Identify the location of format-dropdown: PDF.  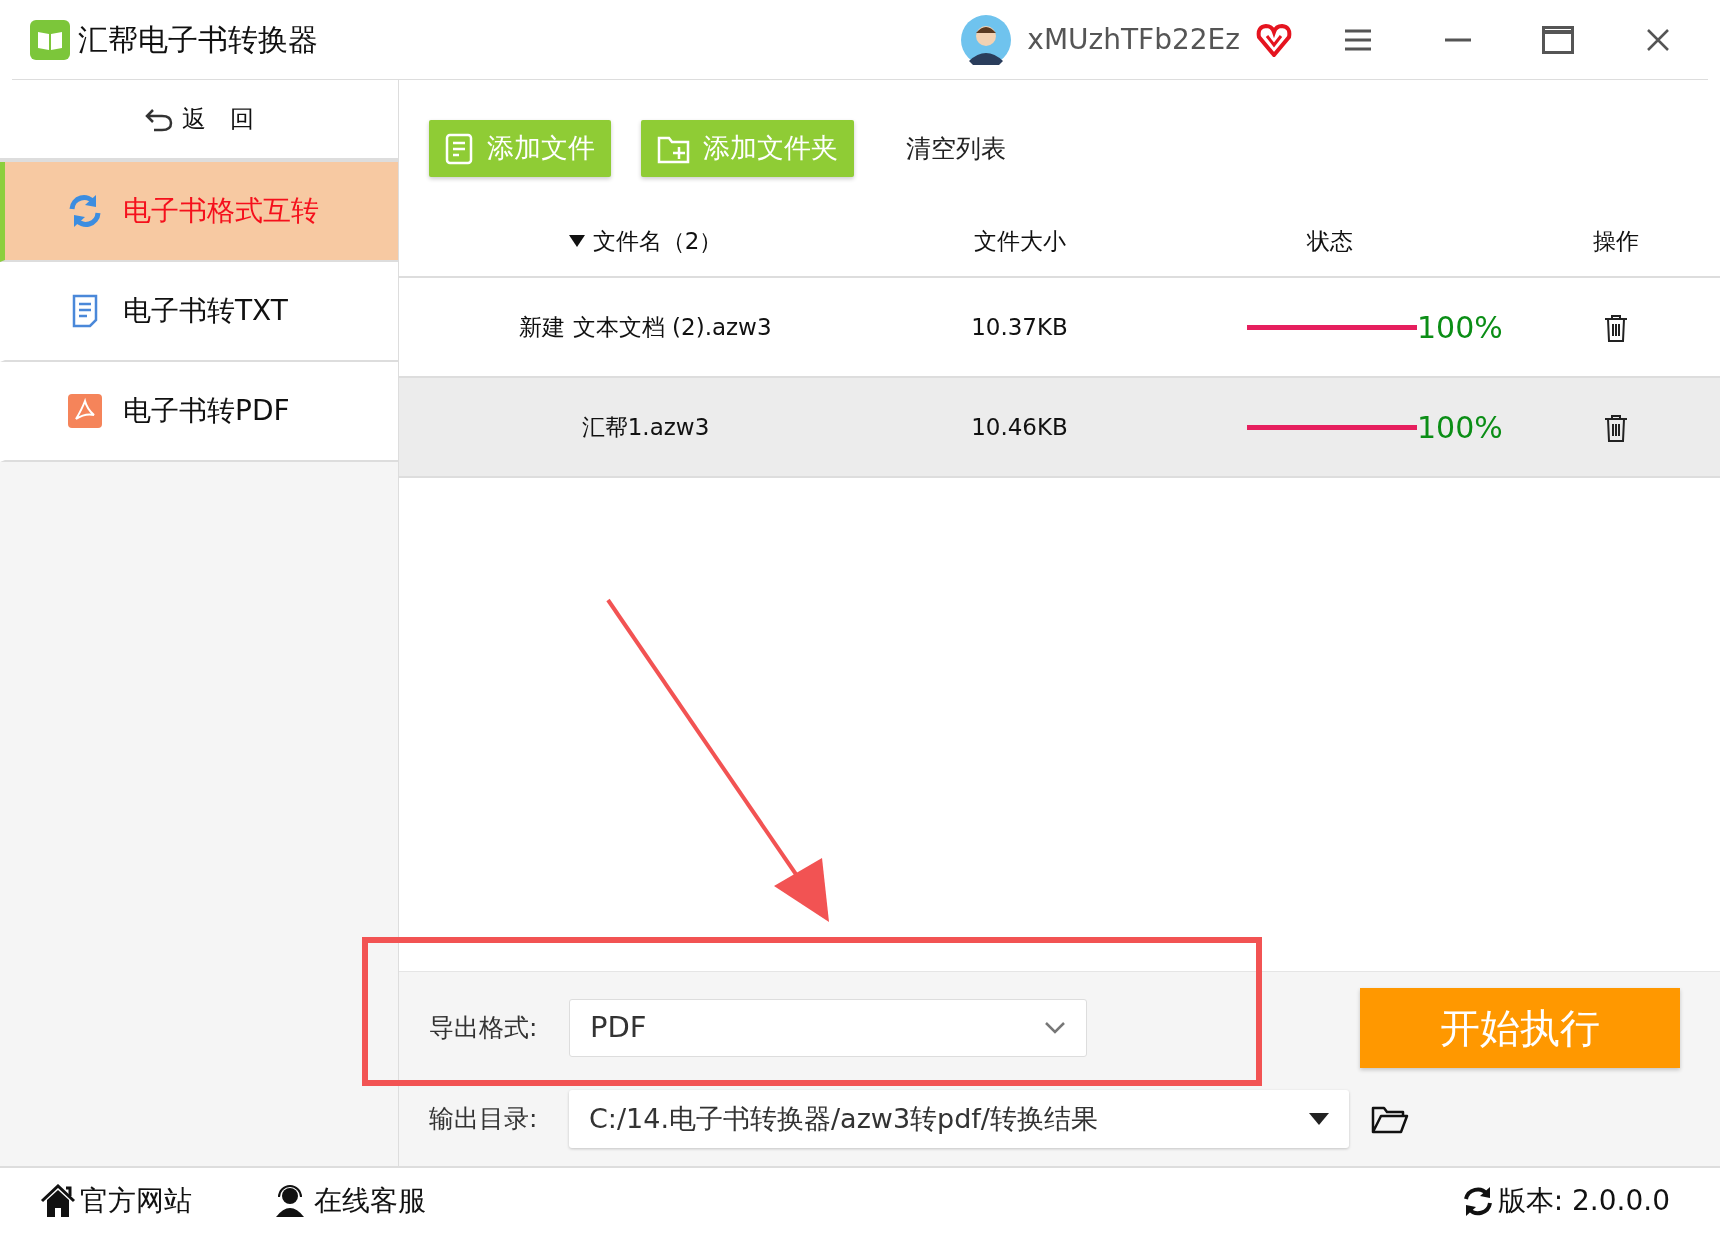
(828, 1028).